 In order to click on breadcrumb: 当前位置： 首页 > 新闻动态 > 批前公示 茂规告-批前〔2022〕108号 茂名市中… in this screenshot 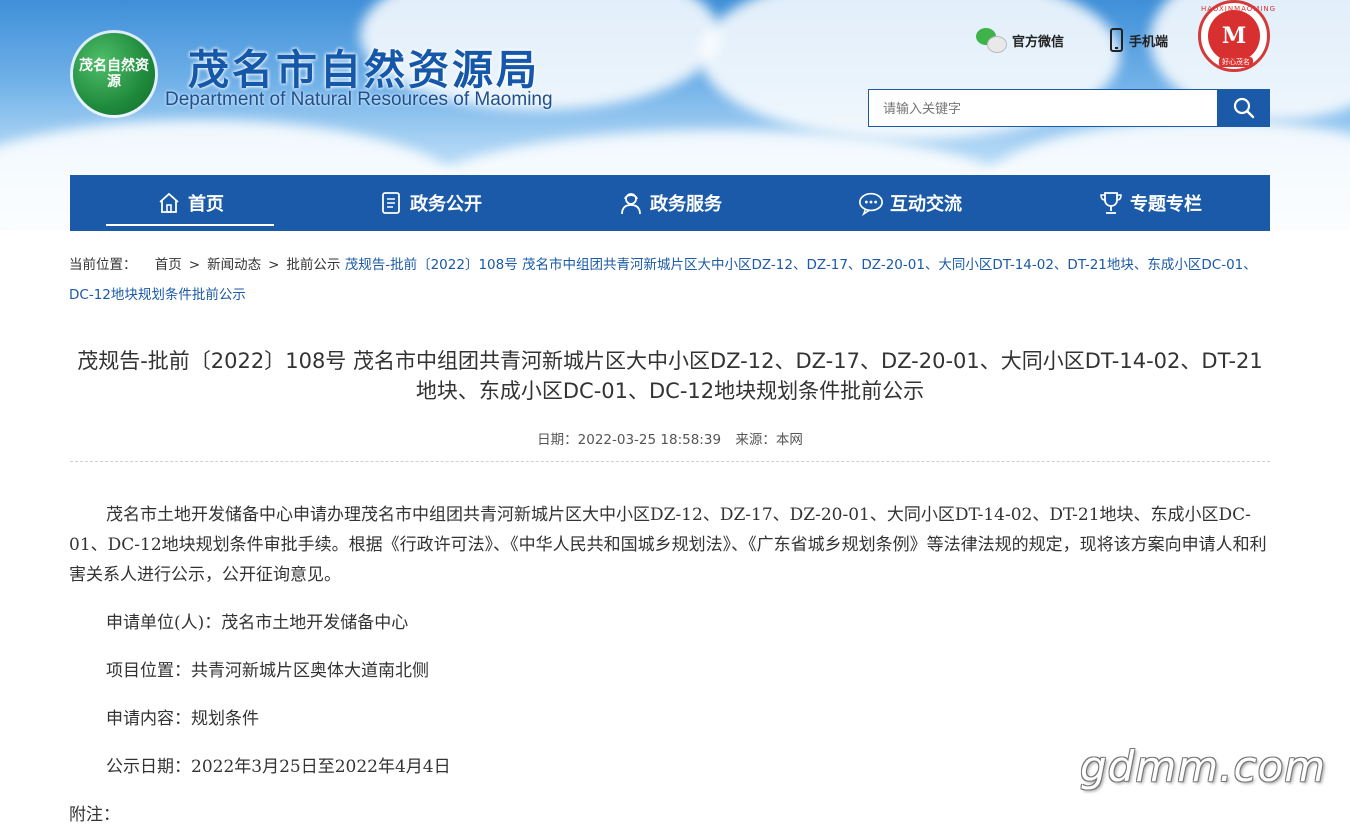, I will do `click(669, 280)`.